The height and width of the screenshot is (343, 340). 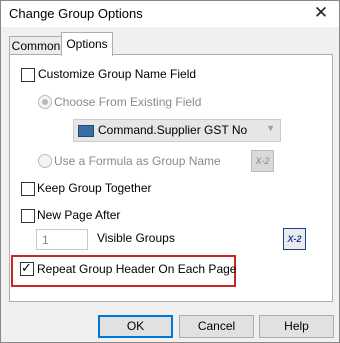 What do you see at coordinates (321, 13) in the screenshot?
I see `close-icon: ✕` at bounding box center [321, 13].